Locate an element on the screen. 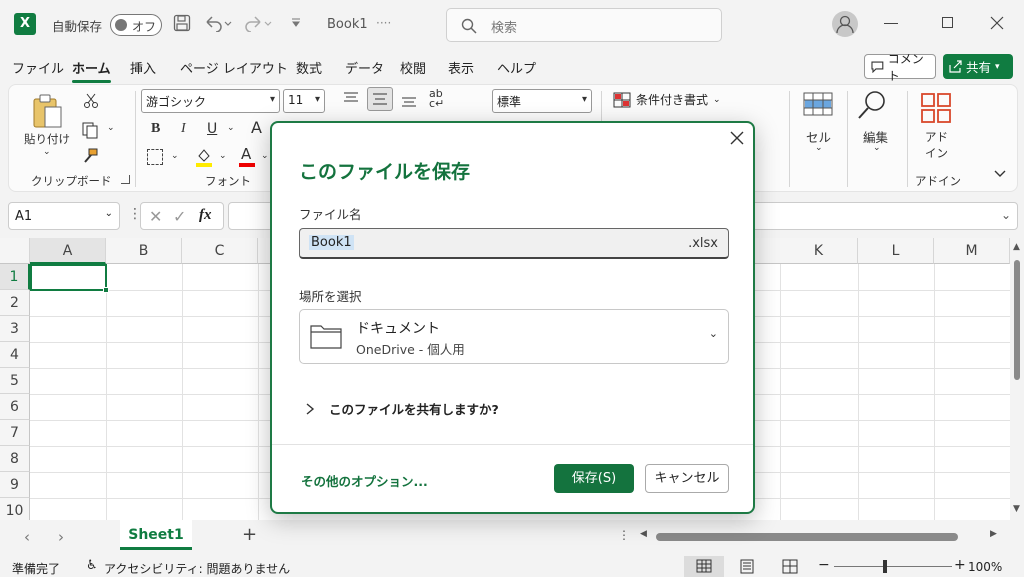 The image size is (1024, 577). location-select: ドキュメント OneDrive - 個人用 ⌄ is located at coordinates (514, 336).